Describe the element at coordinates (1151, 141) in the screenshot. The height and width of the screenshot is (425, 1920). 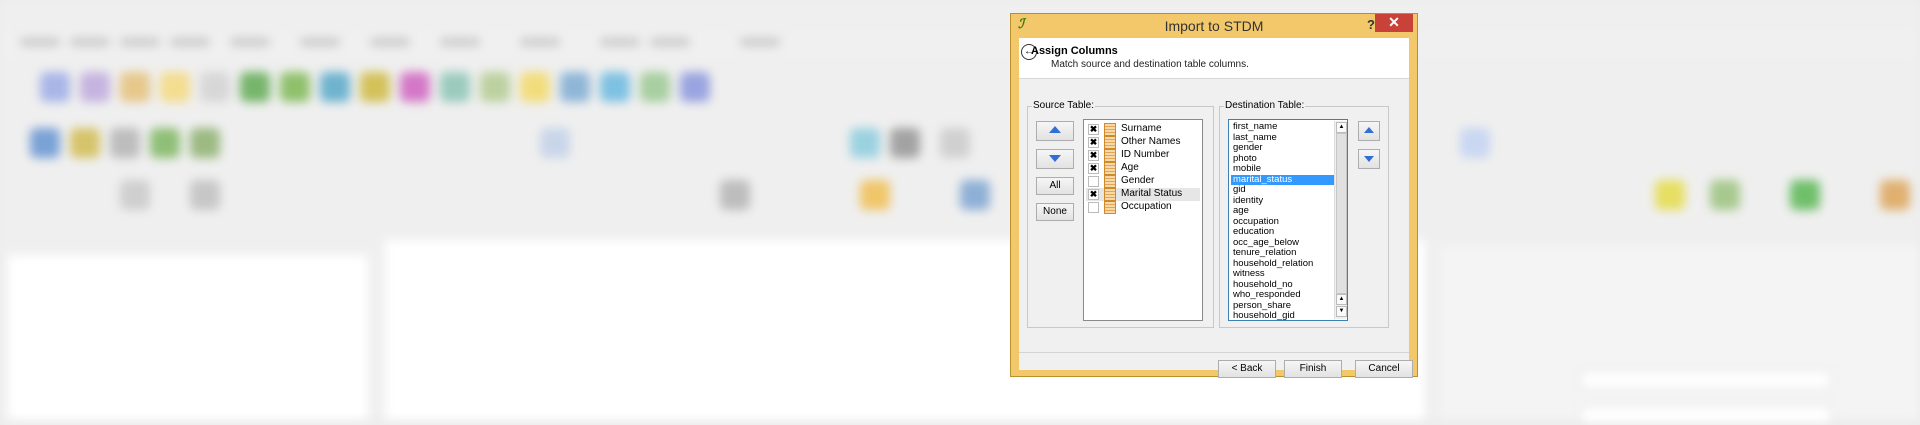
I see `source-column-label: Other Names` at that location.